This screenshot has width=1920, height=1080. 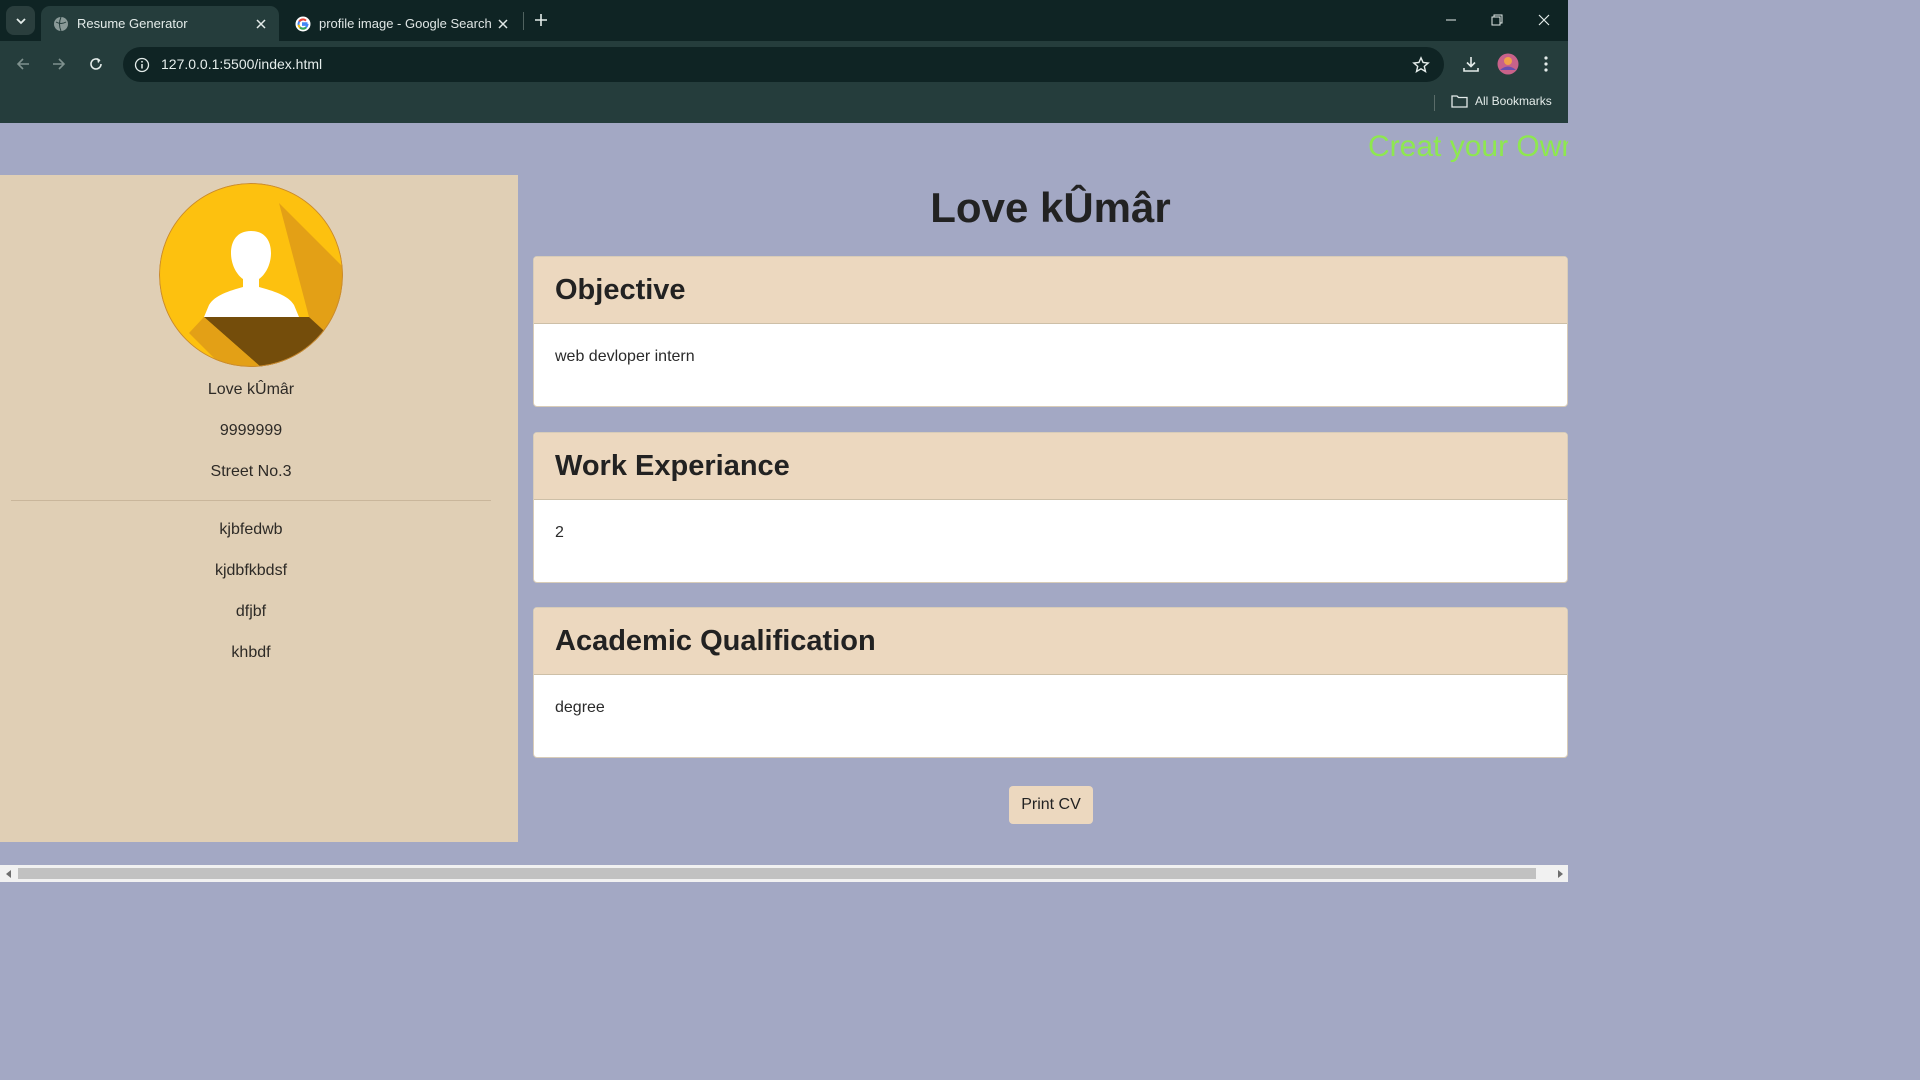 I want to click on scrollbar-thumb, so click(x=777, y=873).